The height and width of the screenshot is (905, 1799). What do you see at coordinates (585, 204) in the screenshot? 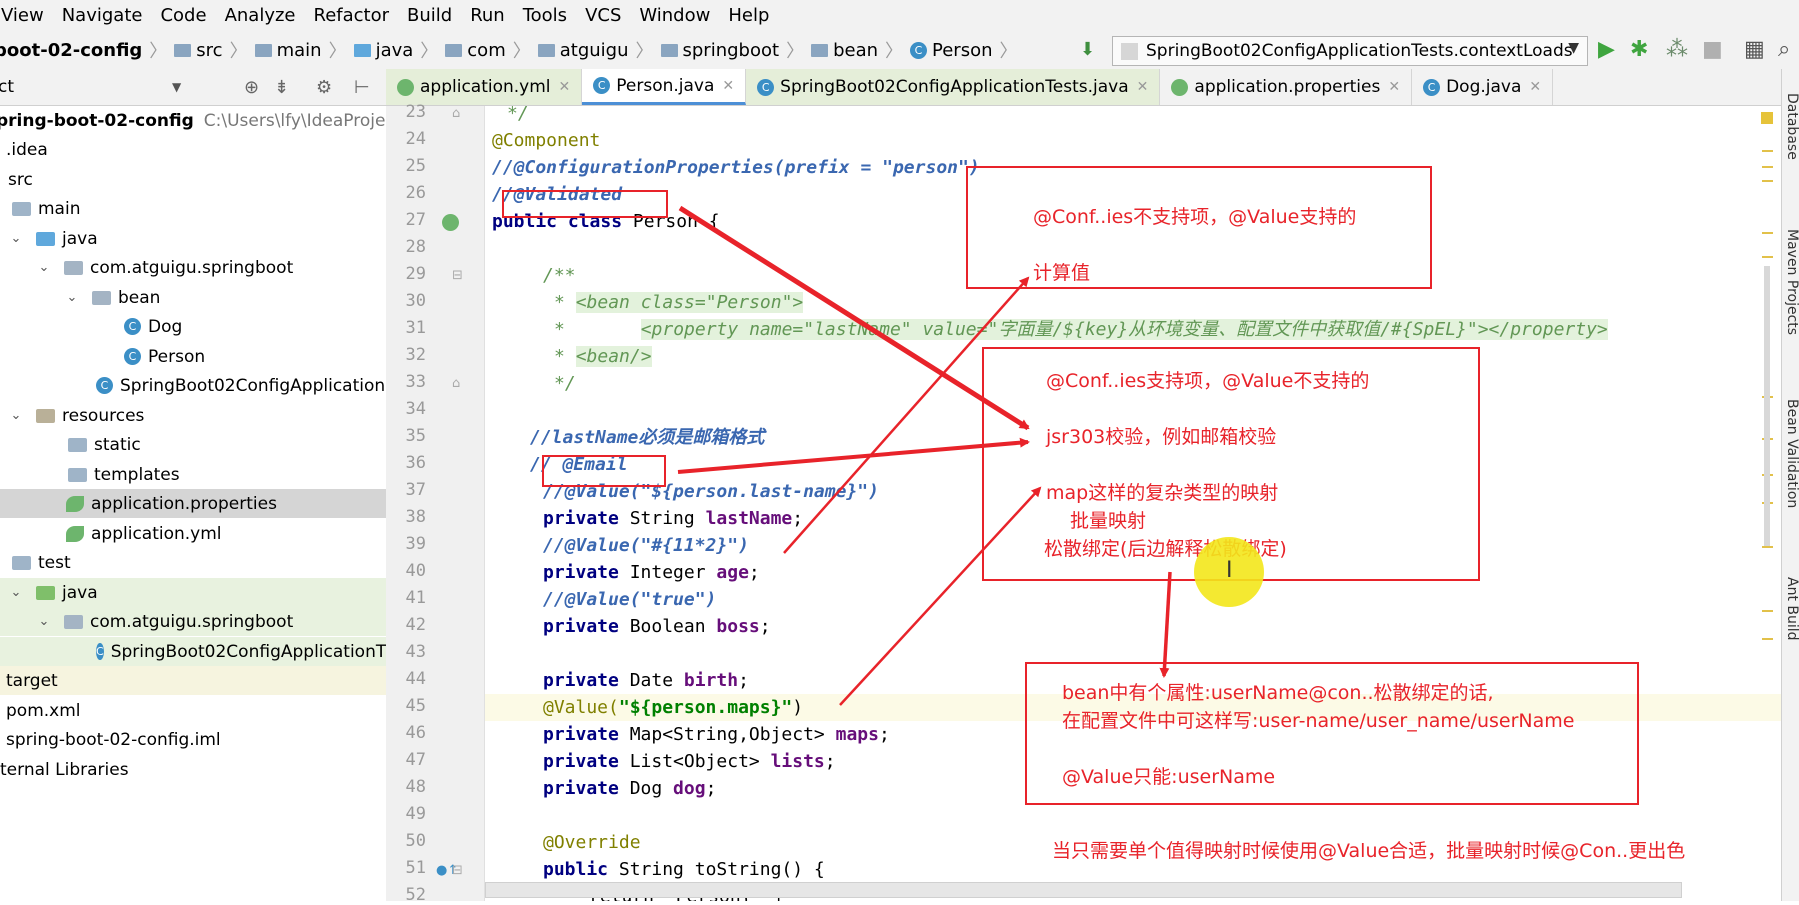
I see `highlight-validated` at bounding box center [585, 204].